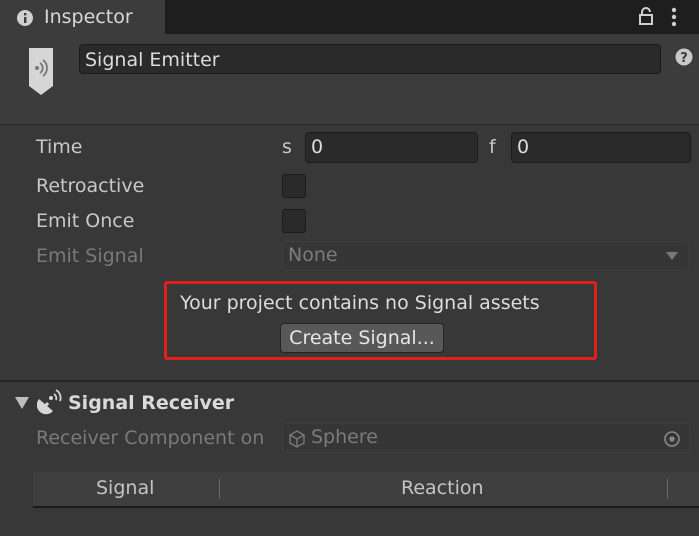 Image resolution: width=699 pixels, height=536 pixels. Describe the element at coordinates (674, 17) in the screenshot. I see `kebab-menu-icon` at that location.